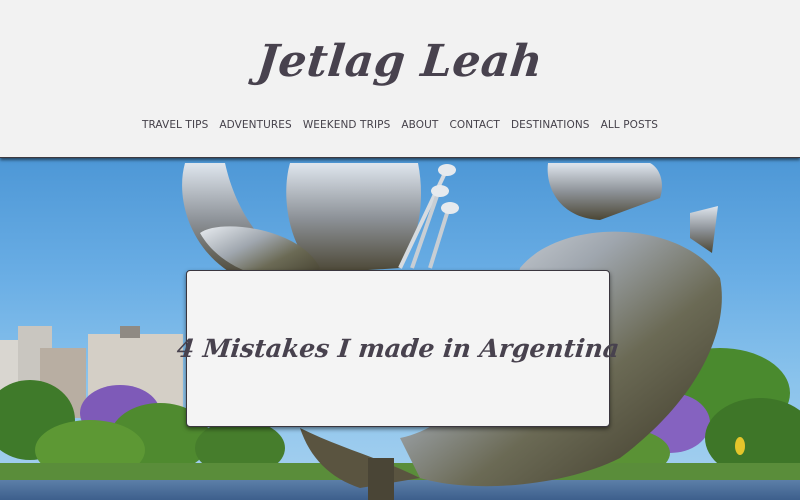 Image resolution: width=800 pixels, height=500 pixels. I want to click on nav-item-travel-tips: TRAVEL TIPS, so click(175, 125).